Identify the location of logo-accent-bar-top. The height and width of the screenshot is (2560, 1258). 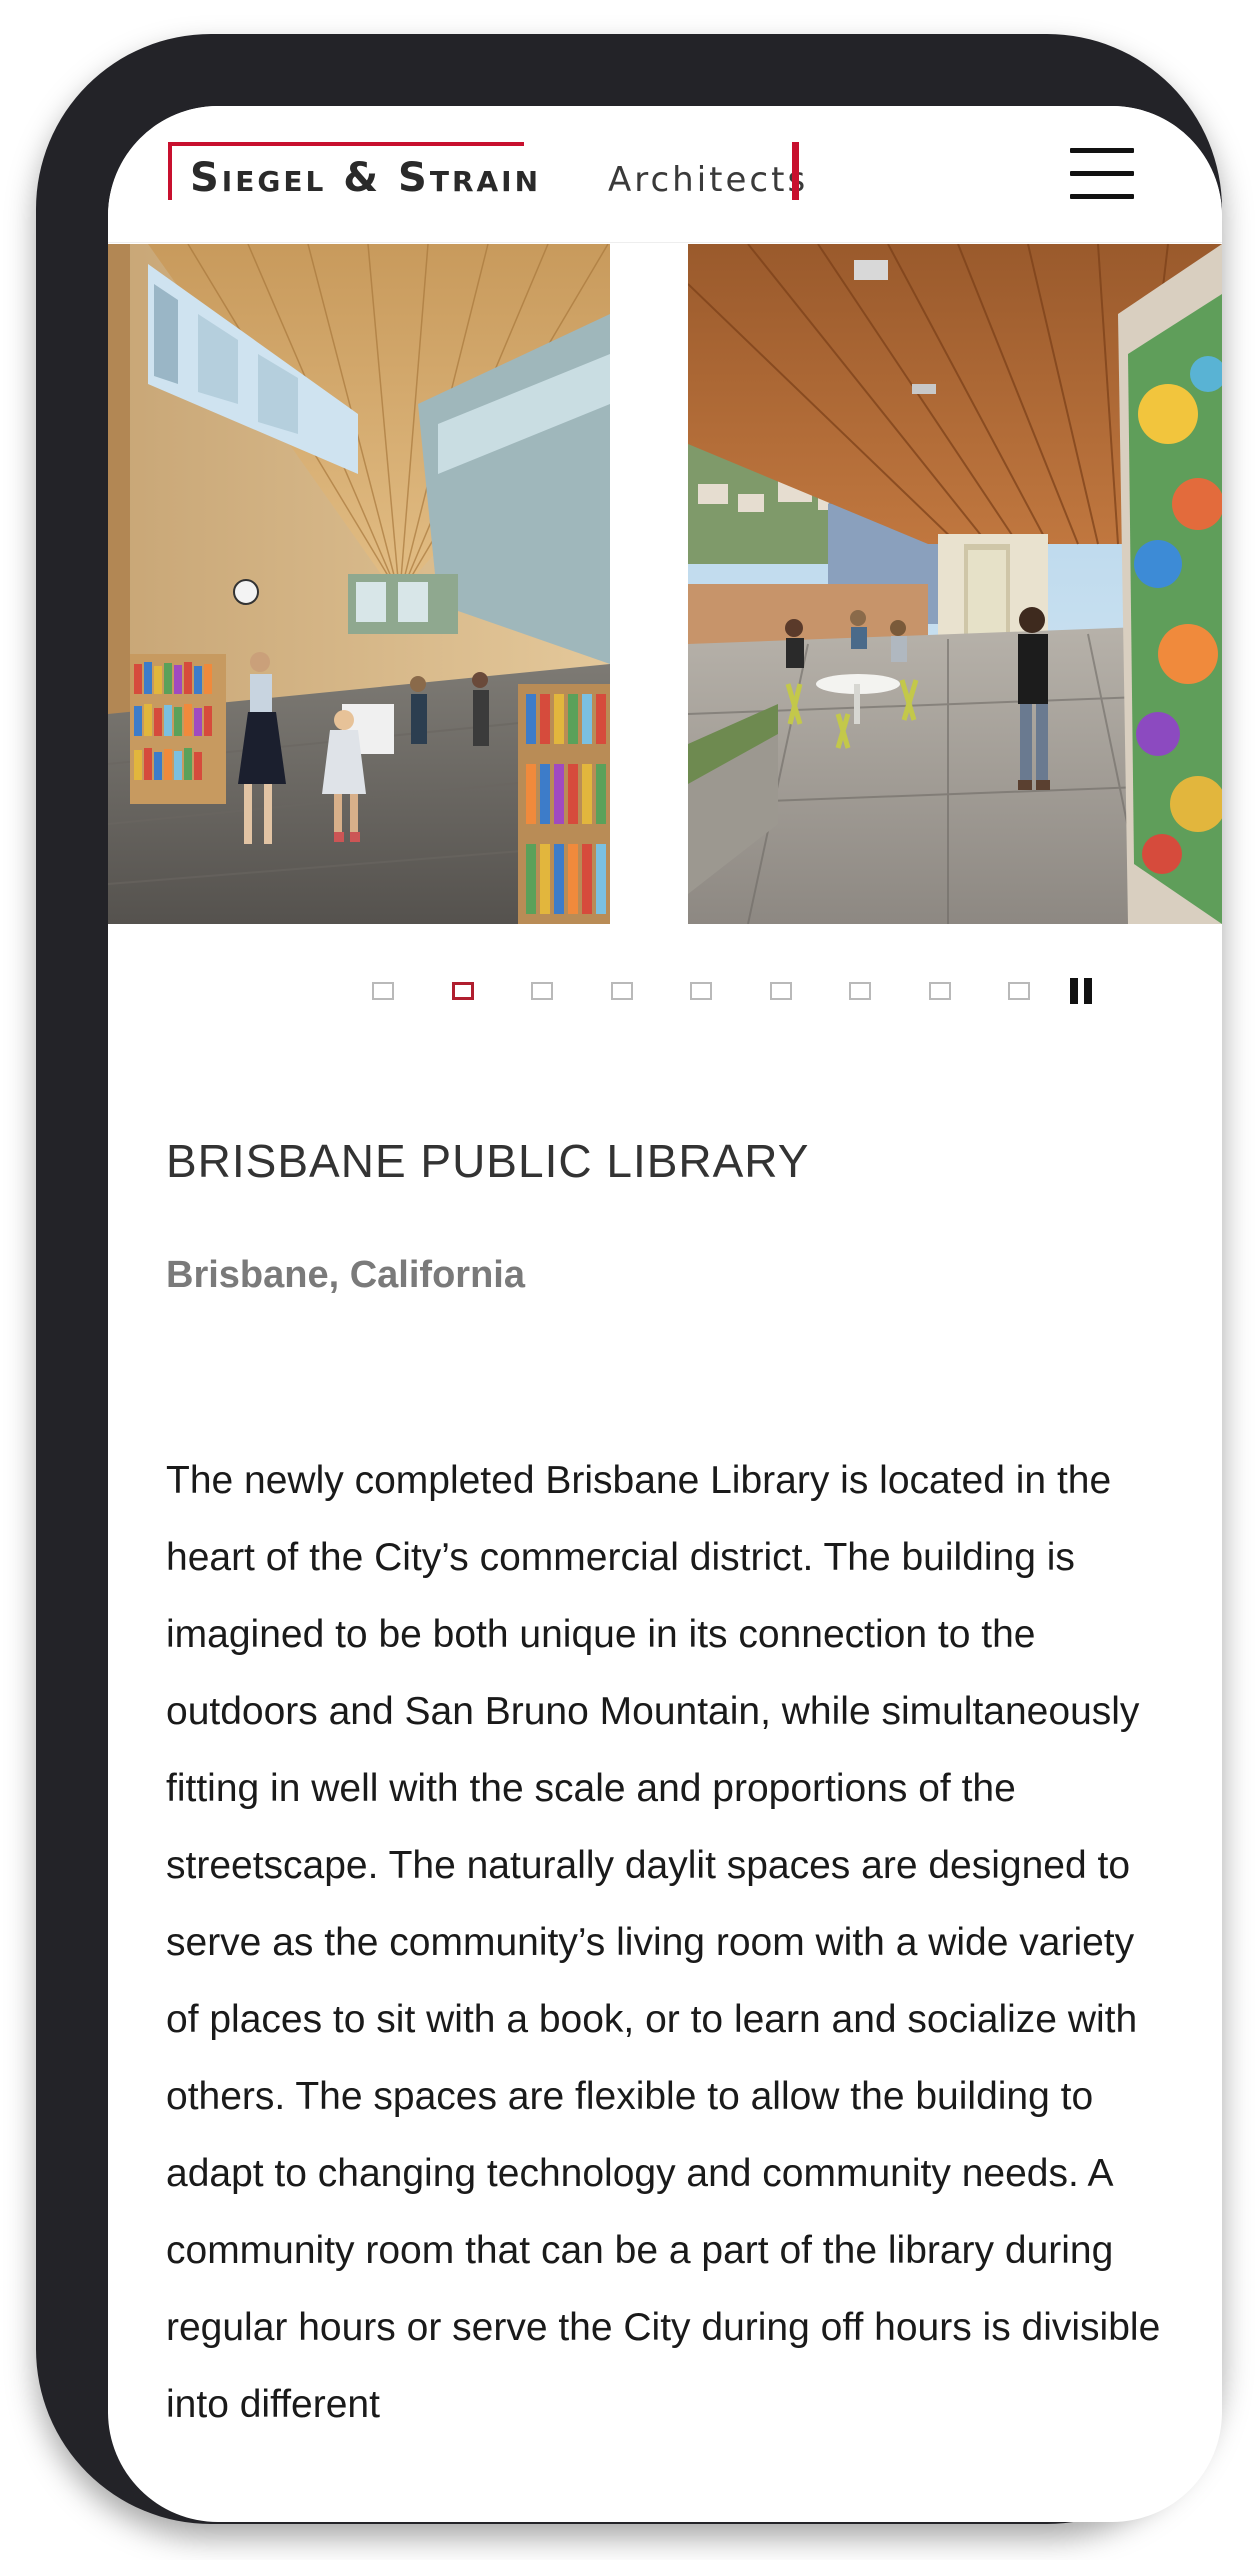
(346, 144).